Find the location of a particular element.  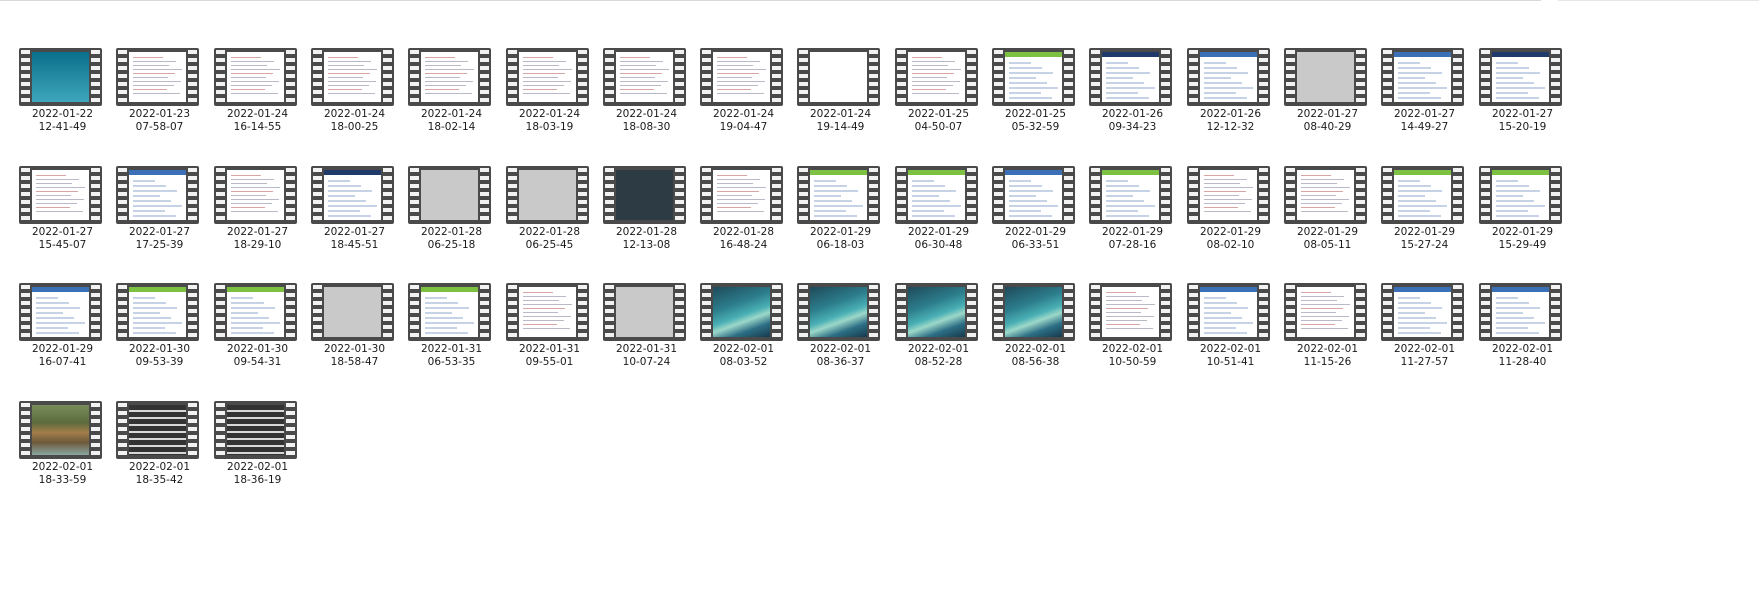

video-file-item: 2022-01-31 10-07-24 is located at coordinates (646, 339).